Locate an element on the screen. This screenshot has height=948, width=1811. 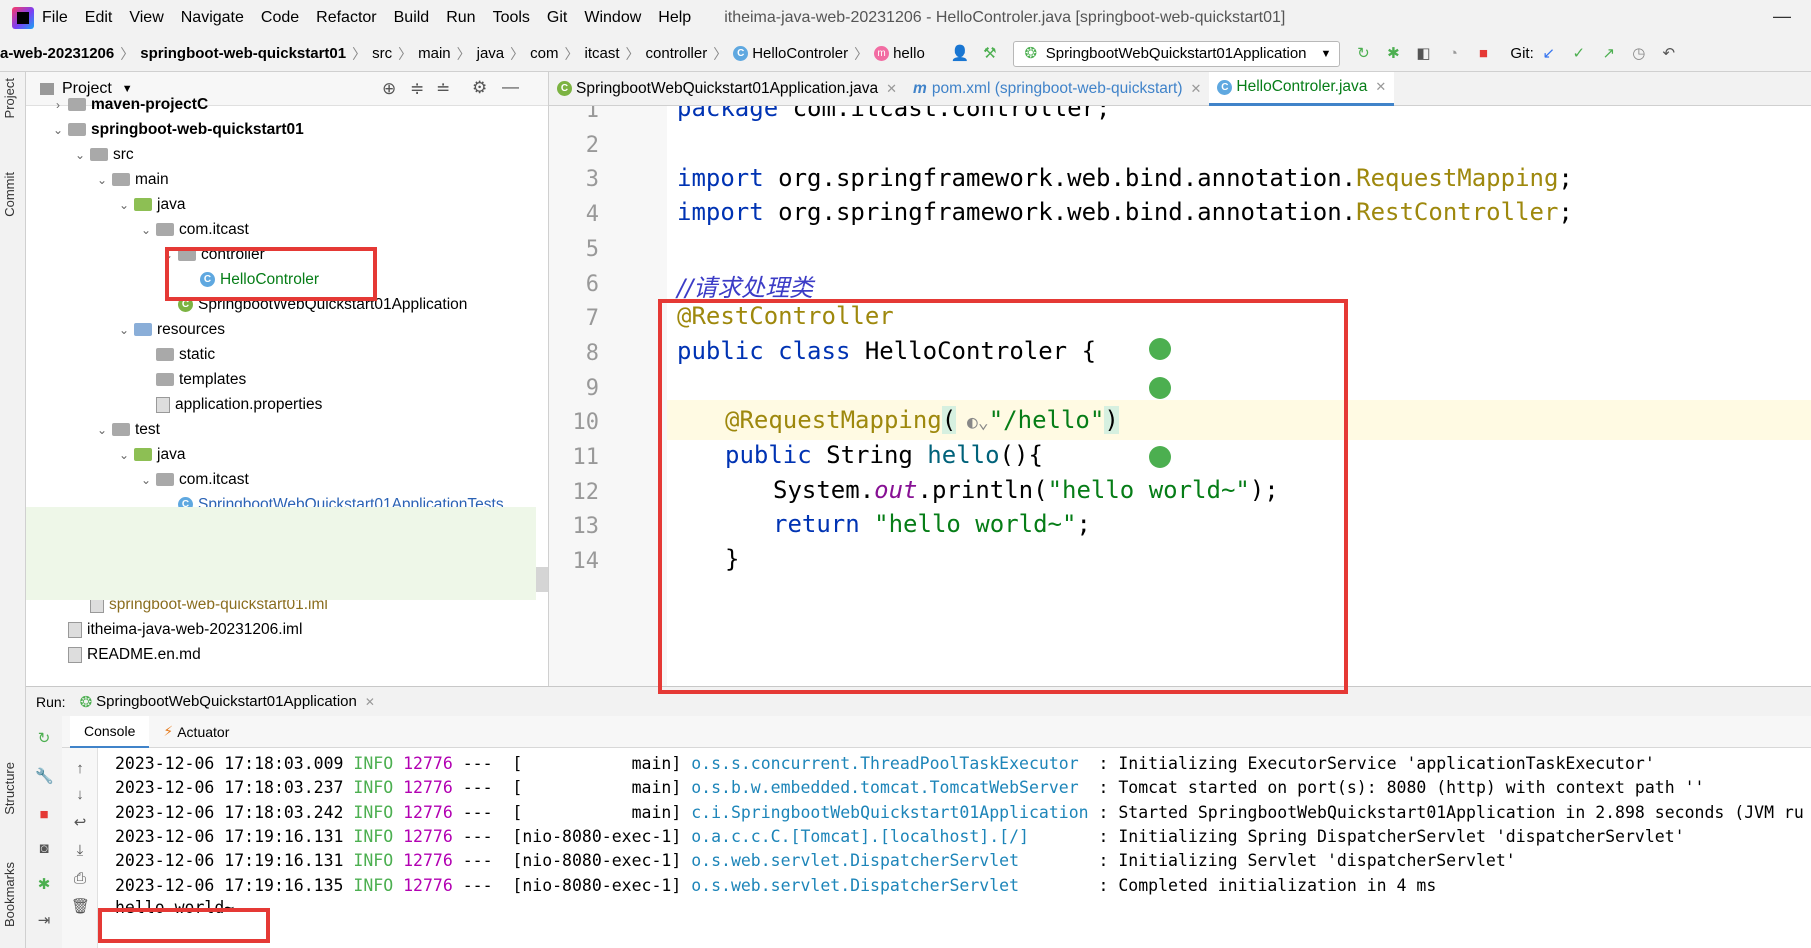
up-arrow-icon: ↑ is located at coordinates (80, 769).